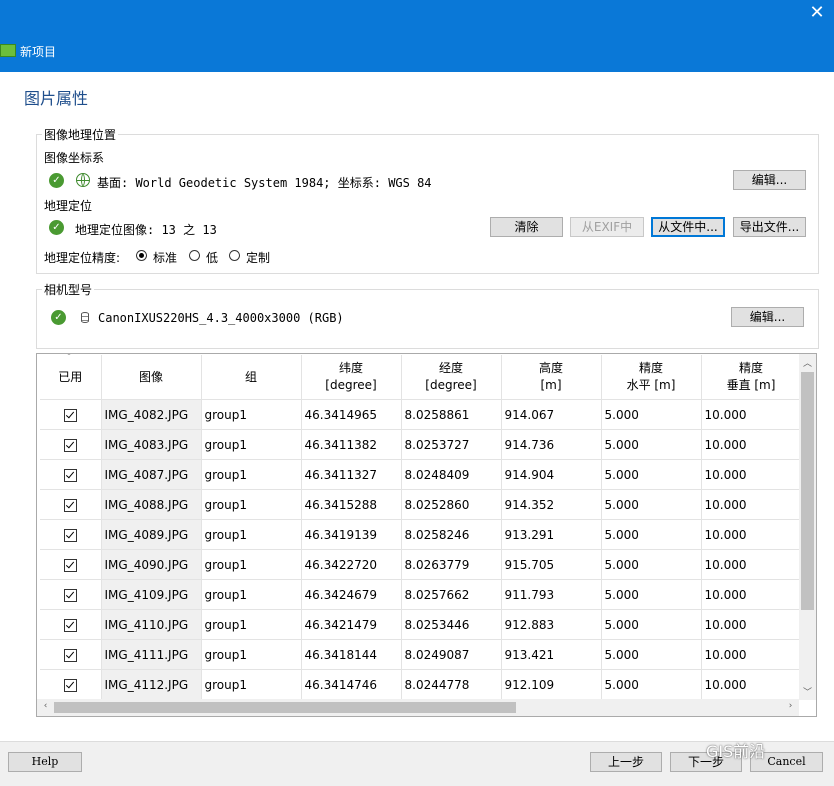 This screenshot has height=786, width=834. What do you see at coordinates (451, 684) in the screenshot?
I see `cell-lon: 8.0244778` at bounding box center [451, 684].